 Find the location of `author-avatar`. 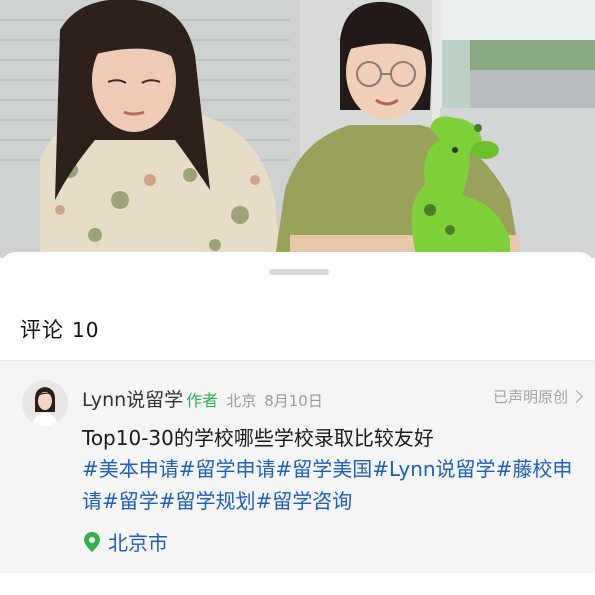

author-avatar is located at coordinates (45, 403).